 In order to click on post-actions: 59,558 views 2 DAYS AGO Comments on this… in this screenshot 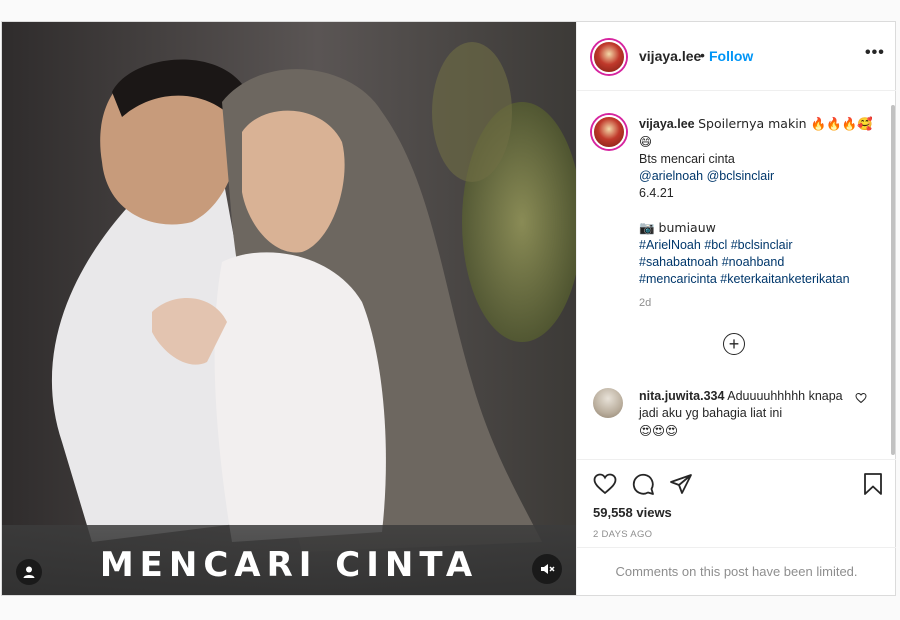, I will do `click(736, 527)`.